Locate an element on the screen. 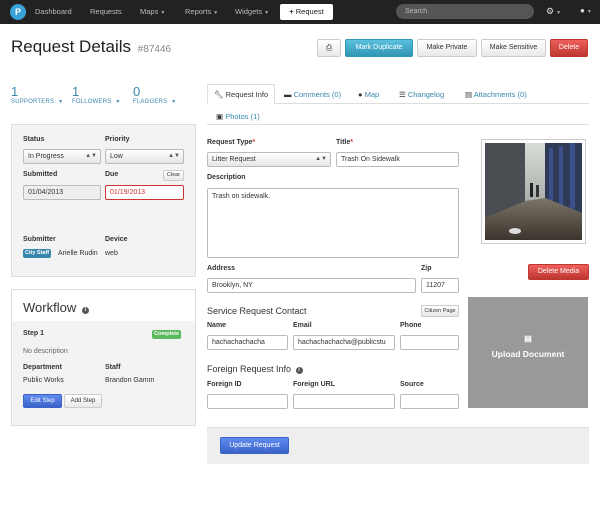 This screenshot has width=600, height=507. followers-label: FOLLOWERS ▼ is located at coordinates (96, 102).